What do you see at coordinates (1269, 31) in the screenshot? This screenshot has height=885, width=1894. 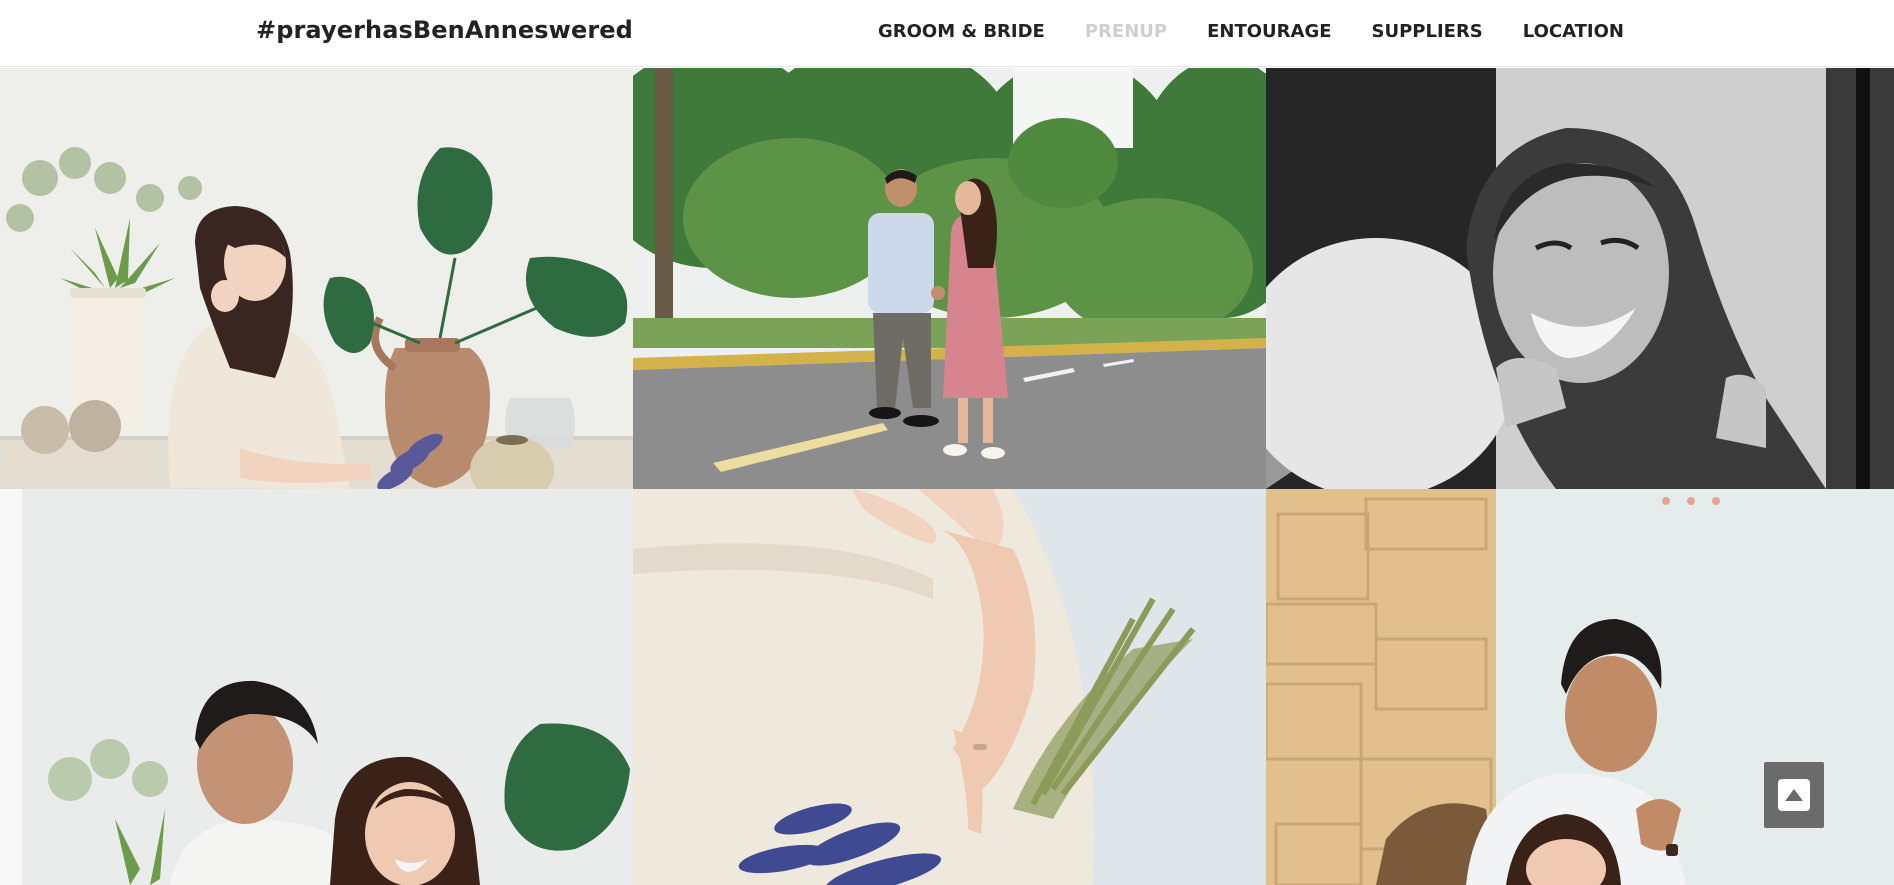 I see `nav-entourage: ENTOURAGE` at bounding box center [1269, 31].